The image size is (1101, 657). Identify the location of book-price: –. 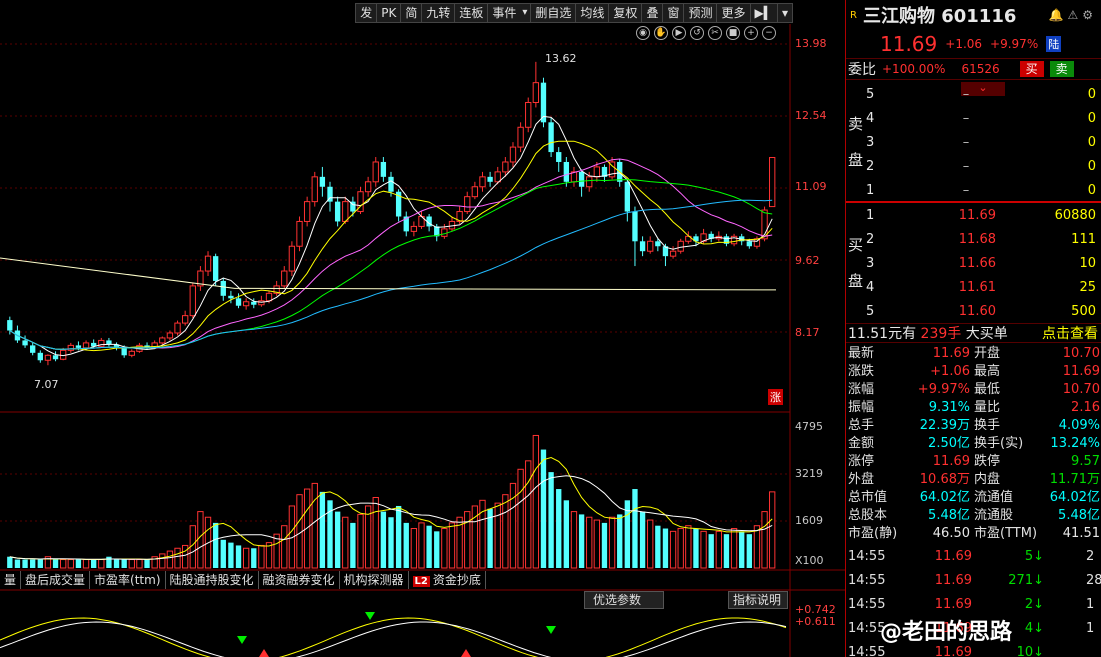
(966, 94).